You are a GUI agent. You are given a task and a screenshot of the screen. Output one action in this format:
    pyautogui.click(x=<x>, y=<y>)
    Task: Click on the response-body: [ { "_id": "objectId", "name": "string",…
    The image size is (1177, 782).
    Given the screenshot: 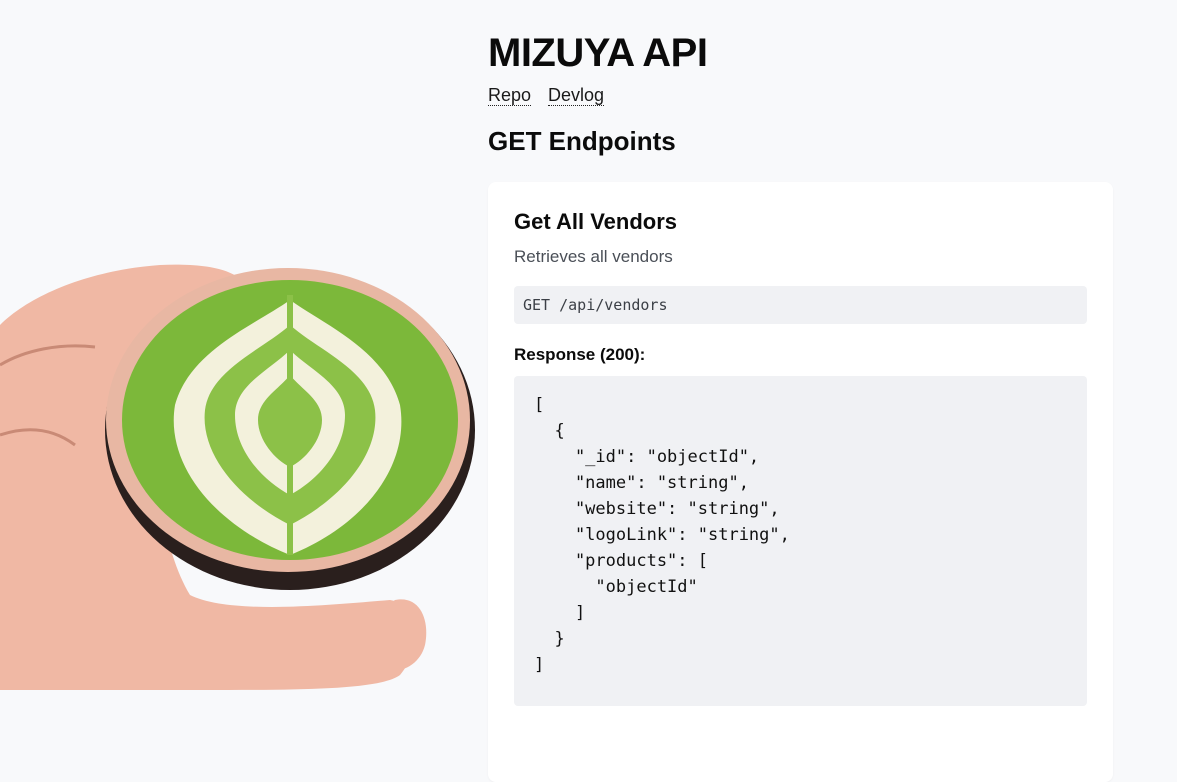 What is the action you would take?
    pyautogui.click(x=662, y=535)
    